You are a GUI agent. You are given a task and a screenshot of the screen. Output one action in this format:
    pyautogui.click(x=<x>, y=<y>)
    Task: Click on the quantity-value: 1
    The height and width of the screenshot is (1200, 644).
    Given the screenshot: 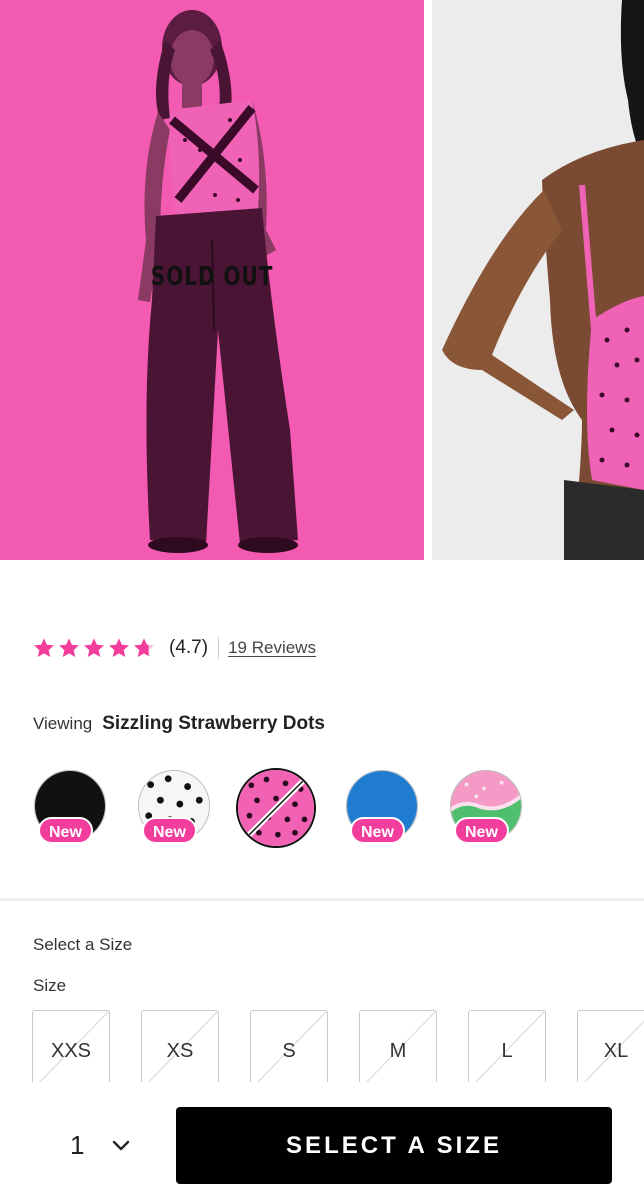 What is the action you would take?
    pyautogui.click(x=77, y=1145)
    